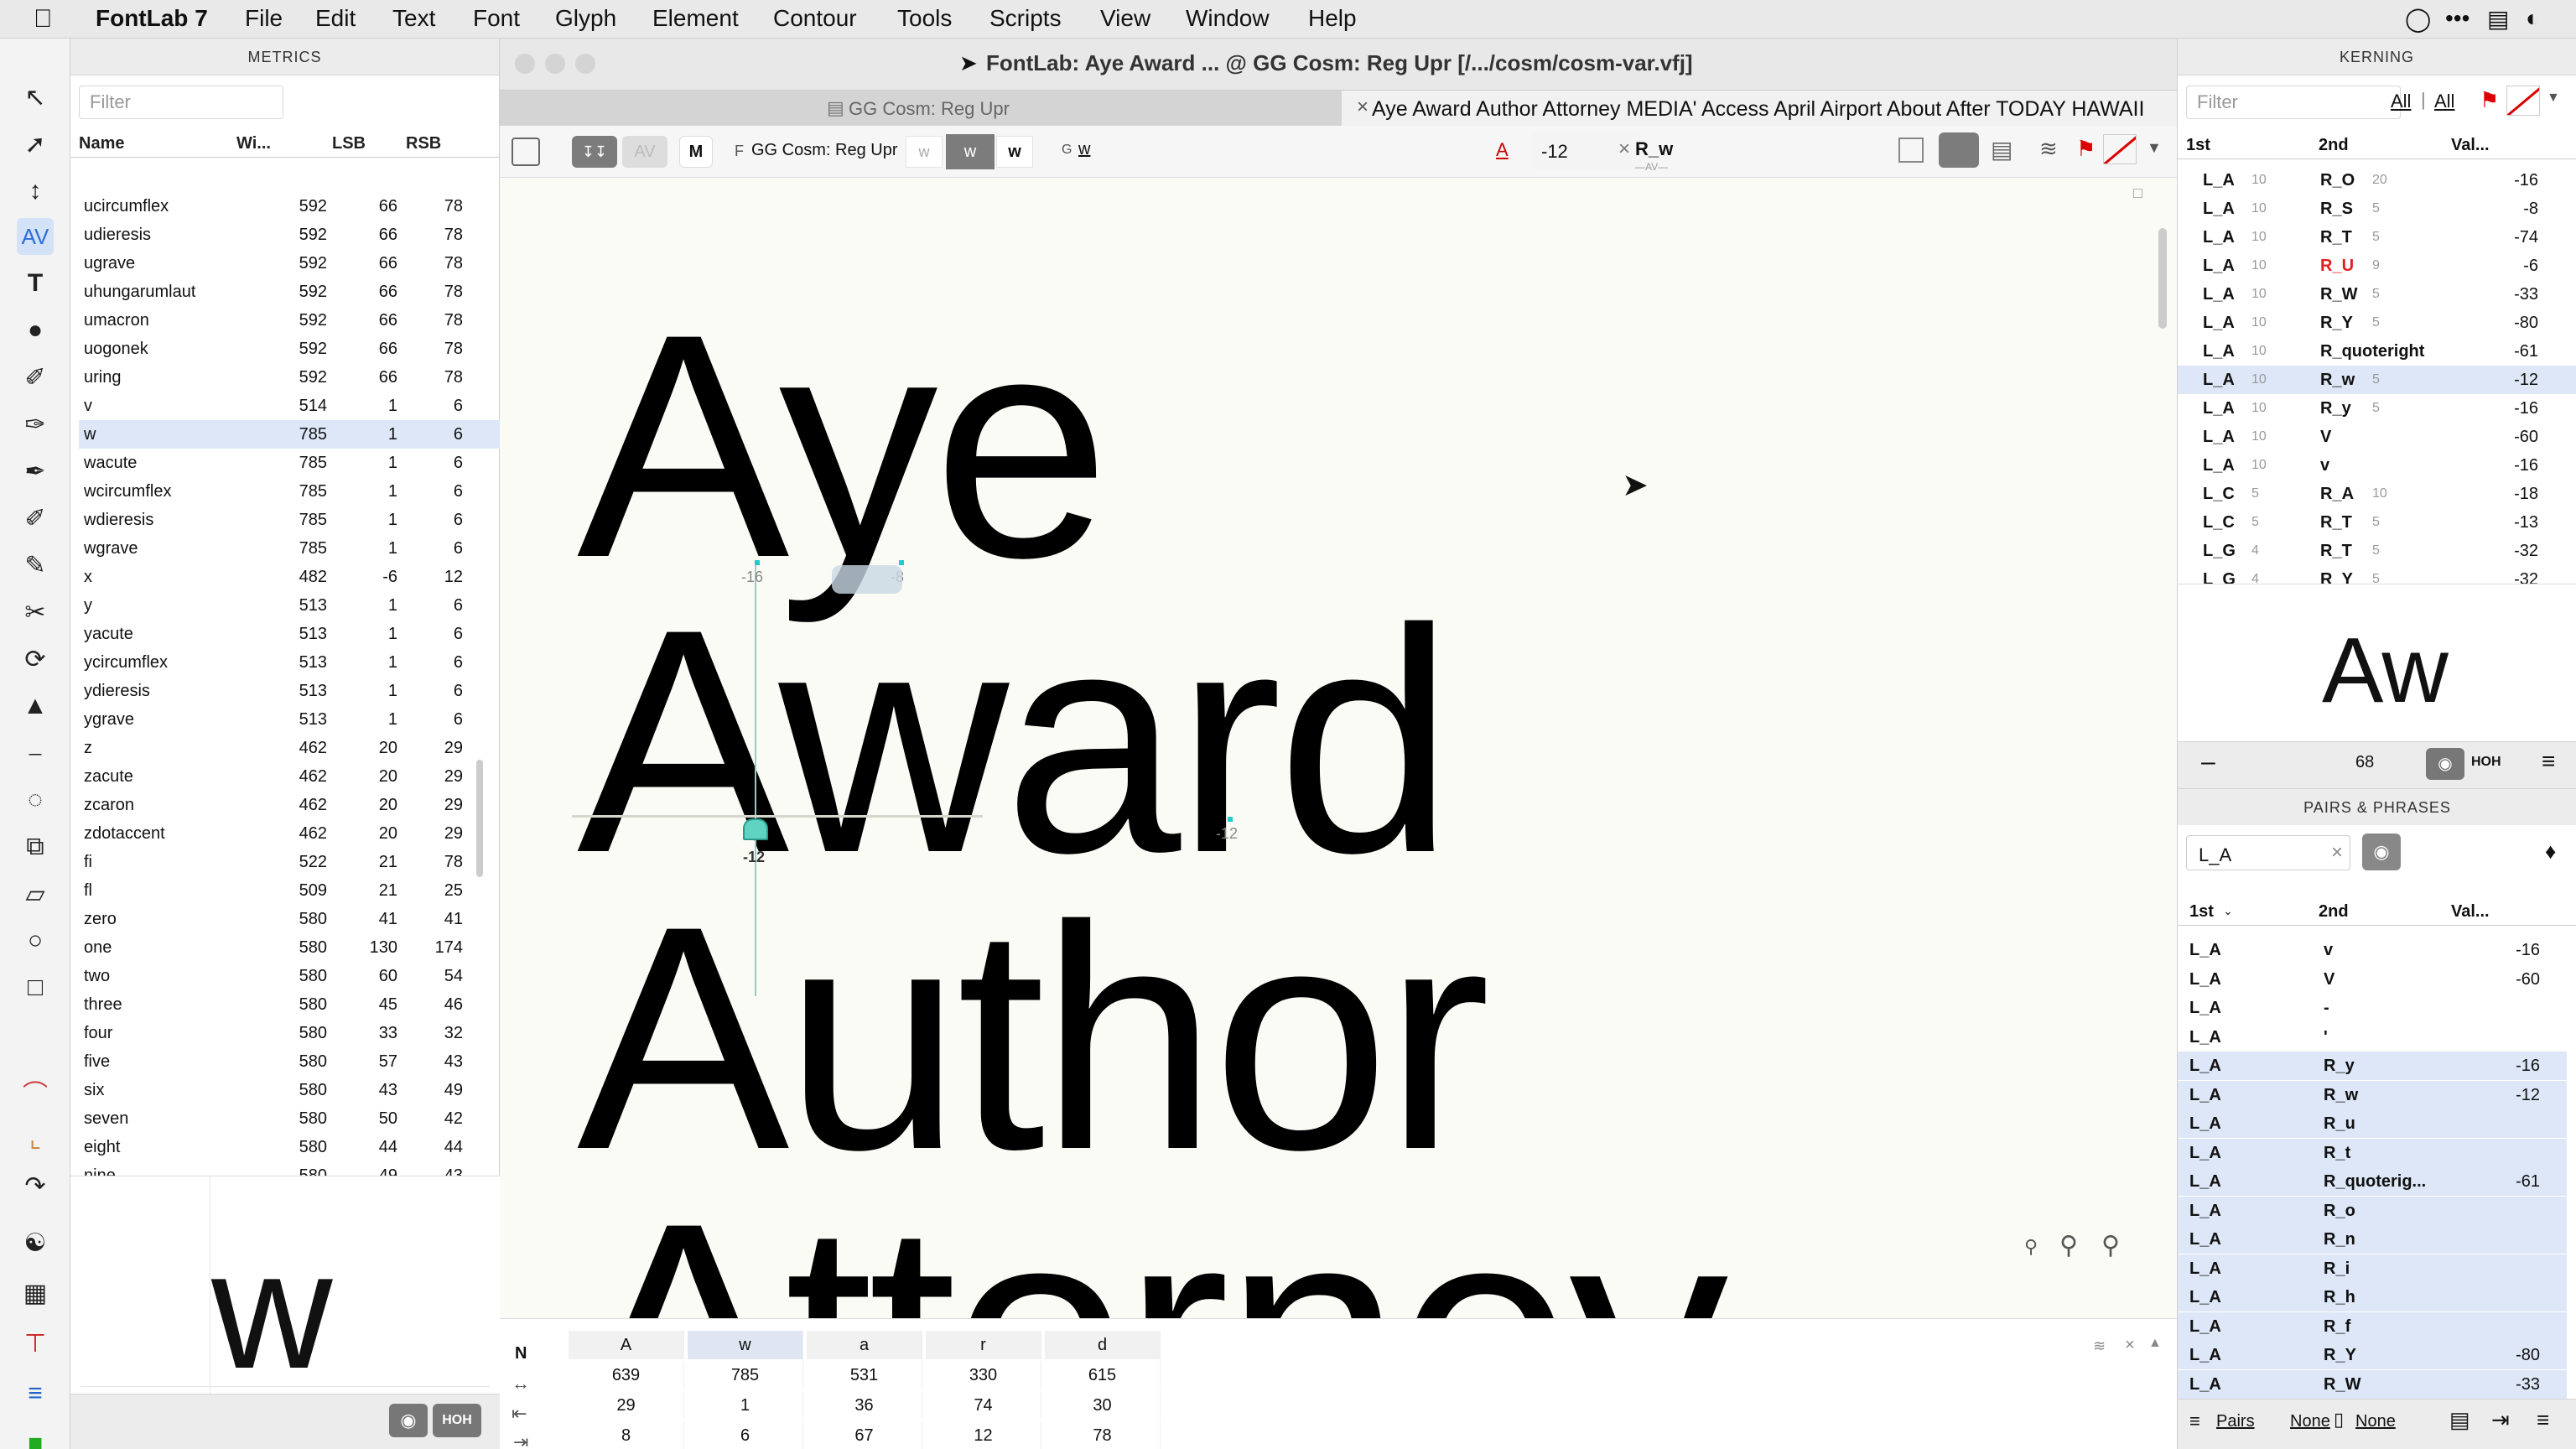 The image size is (2576, 1449). Describe the element at coordinates (297, 320) in the screenshot. I see `metrics-row: umacron 592 66 78` at that location.